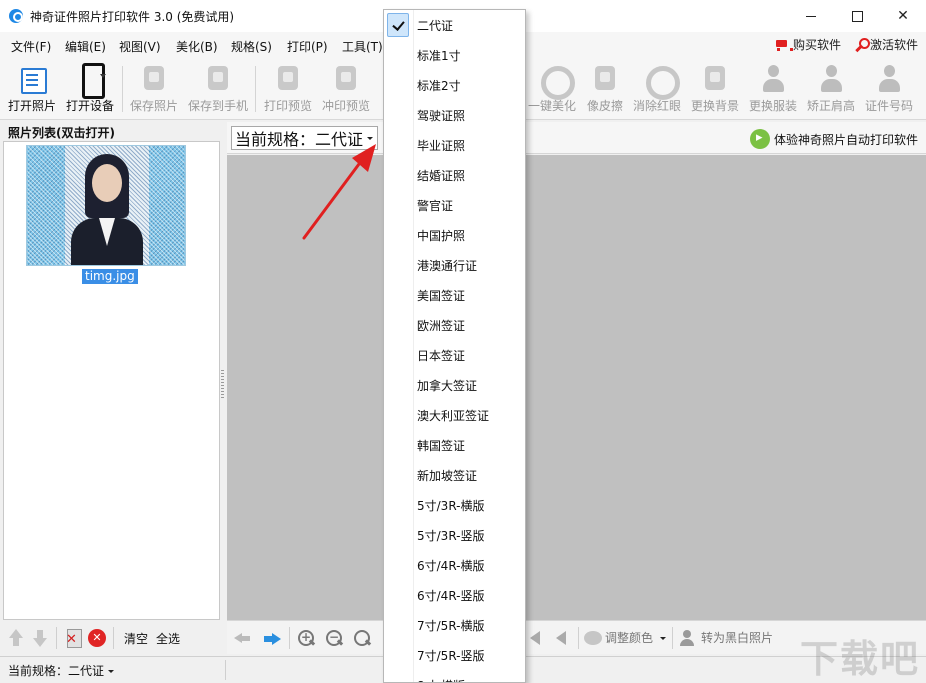  Describe the element at coordinates (110, 276) in the screenshot. I see `photo-filename: timg.jpg` at that location.